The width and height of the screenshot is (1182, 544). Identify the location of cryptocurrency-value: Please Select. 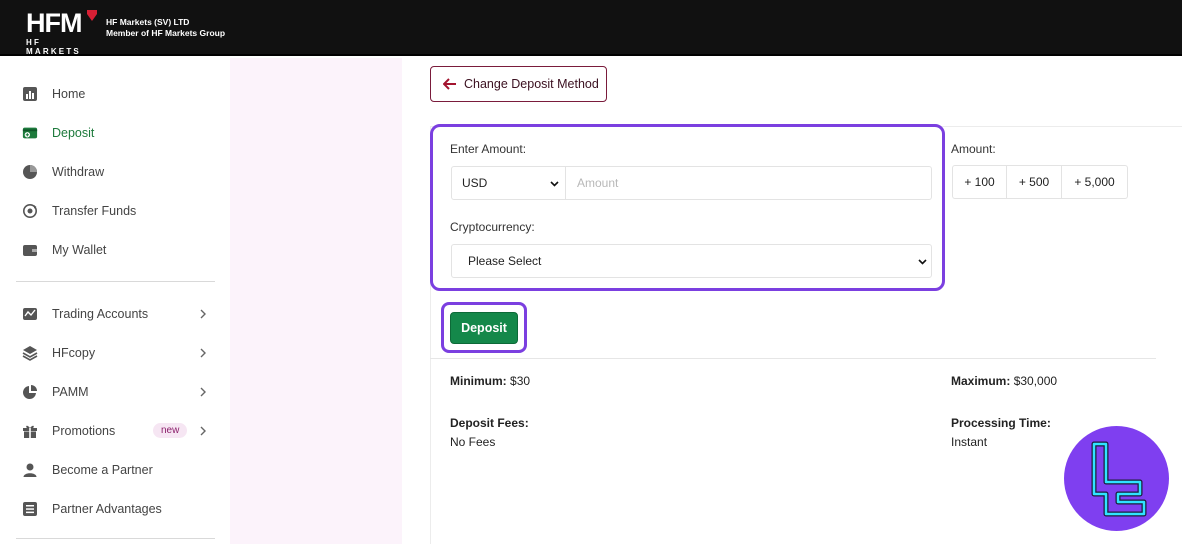
(505, 261).